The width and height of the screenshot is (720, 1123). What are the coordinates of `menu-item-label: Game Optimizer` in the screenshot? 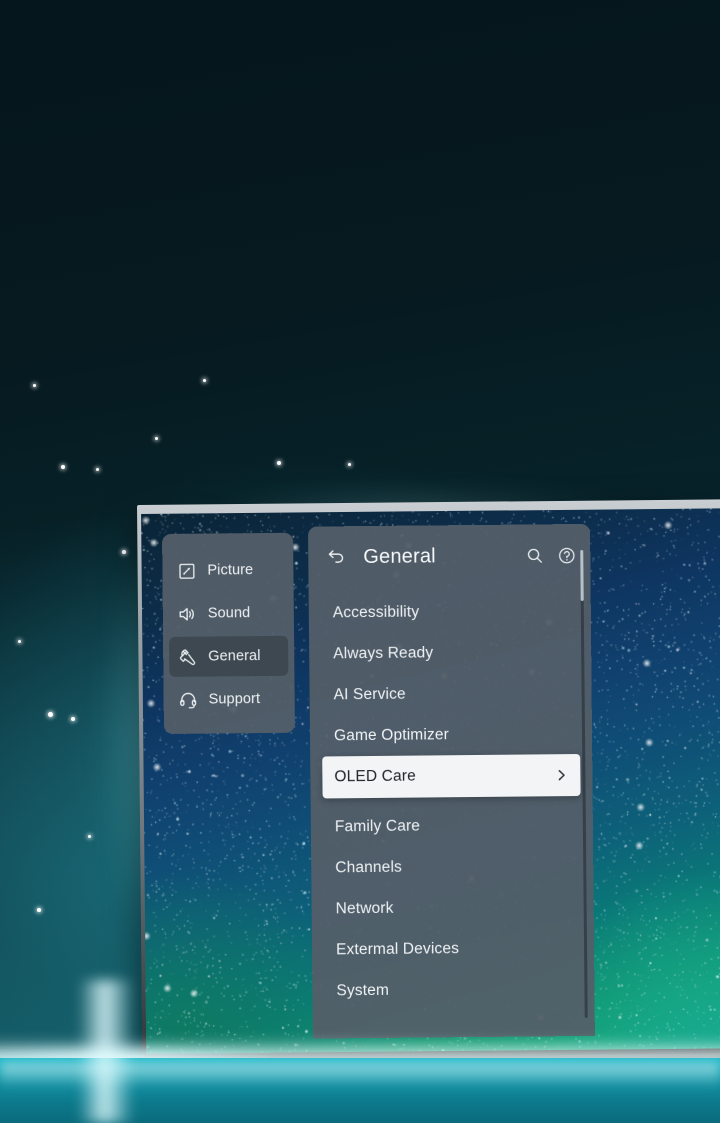 It's located at (391, 734).